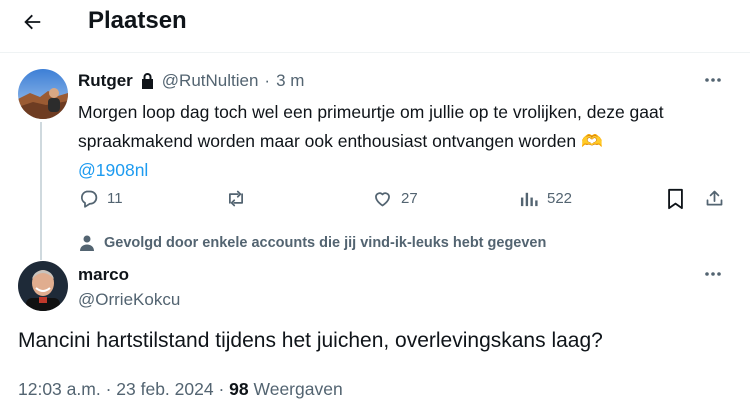 This screenshot has width=750, height=417. What do you see at coordinates (137, 20) in the screenshot?
I see `page-title: Plaatsen` at bounding box center [137, 20].